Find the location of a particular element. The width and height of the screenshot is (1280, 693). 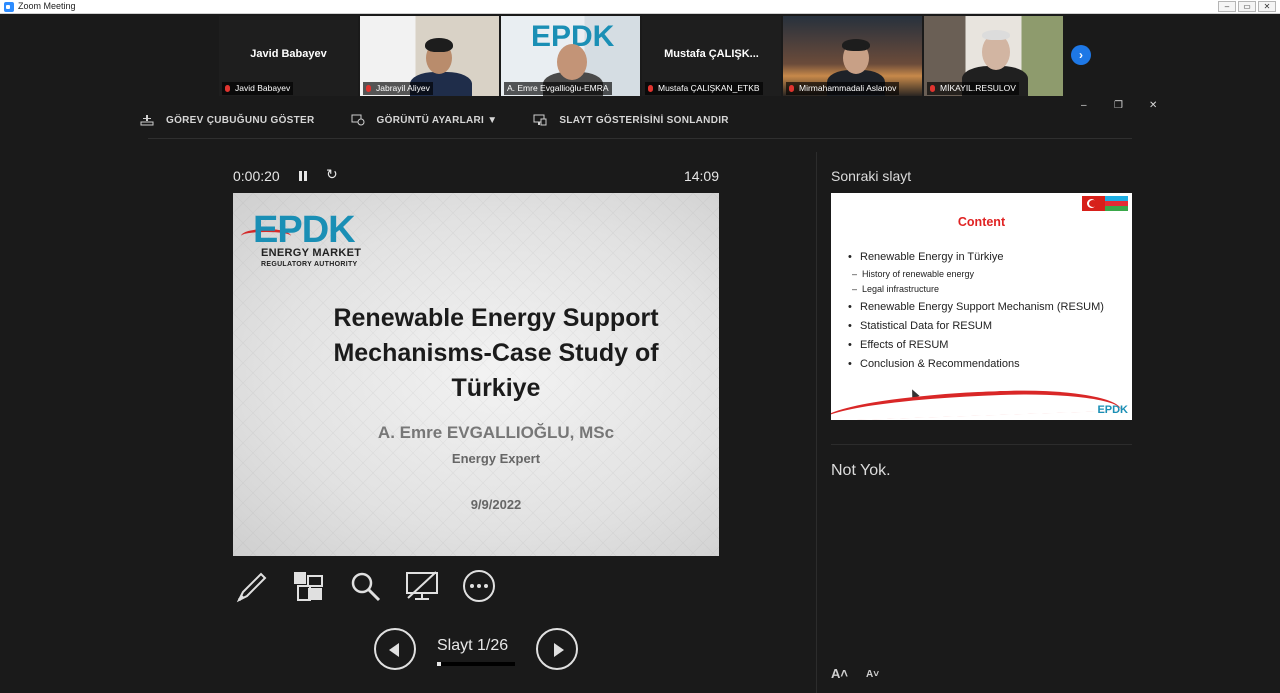

participant-tile: Mustafa ÇALIŞK... Mustafa ÇALIŞKAN_ETKB is located at coordinates (711, 56).